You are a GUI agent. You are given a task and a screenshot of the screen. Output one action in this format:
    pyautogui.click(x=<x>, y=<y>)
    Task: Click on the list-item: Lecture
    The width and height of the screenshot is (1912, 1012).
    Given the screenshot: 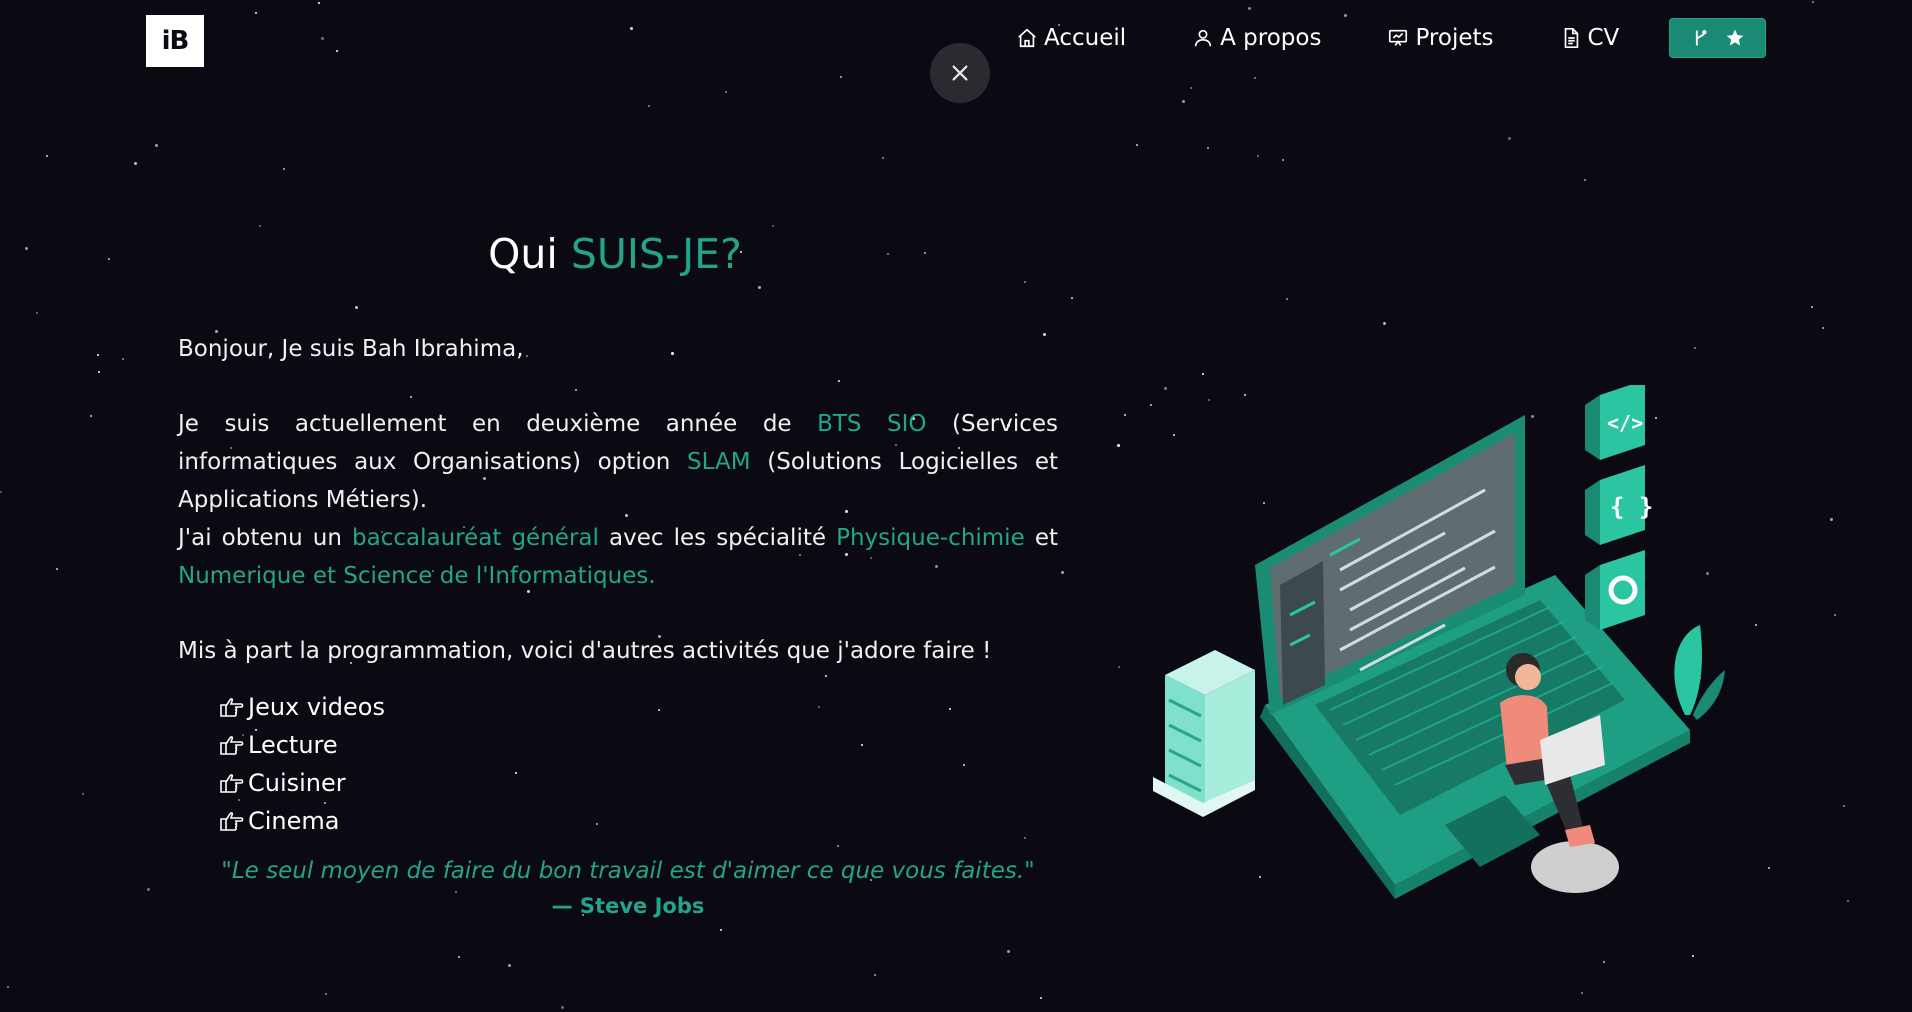 What is the action you would take?
    pyautogui.click(x=638, y=745)
    